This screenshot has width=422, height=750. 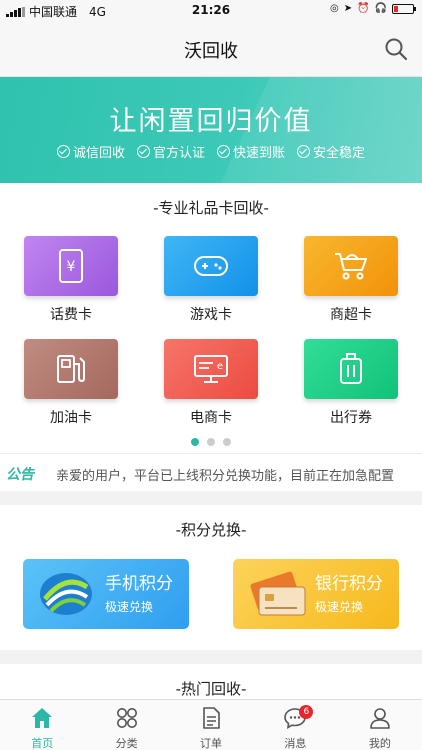 What do you see at coordinates (126, 718) in the screenshot?
I see `category-grid-icon` at bounding box center [126, 718].